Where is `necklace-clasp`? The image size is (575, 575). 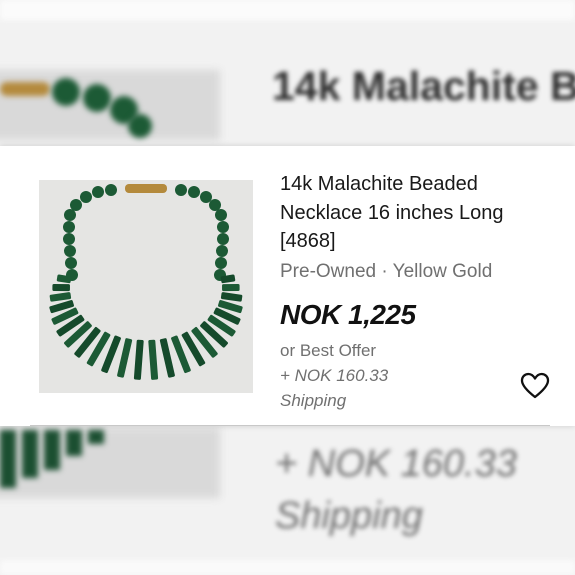
necklace-clasp is located at coordinates (146, 188).